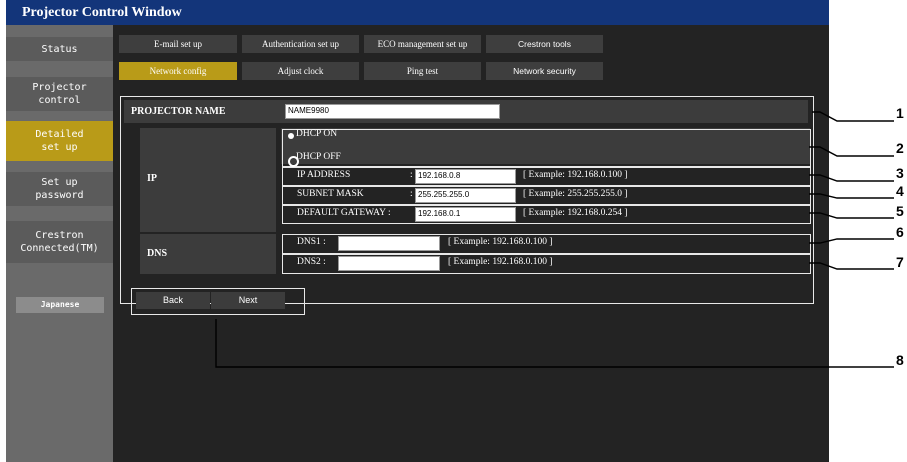 The image size is (907, 462). What do you see at coordinates (900, 360) in the screenshot?
I see `callout-8: 8` at bounding box center [900, 360].